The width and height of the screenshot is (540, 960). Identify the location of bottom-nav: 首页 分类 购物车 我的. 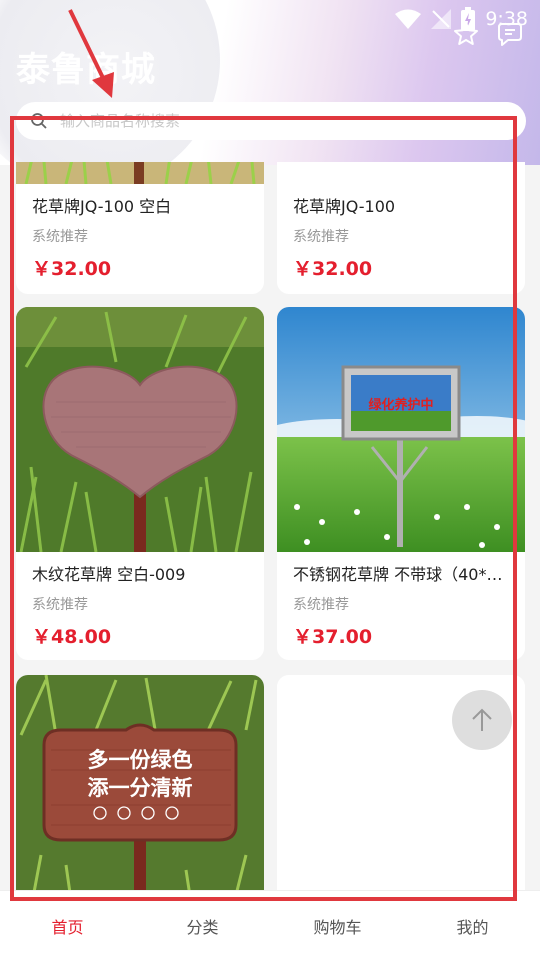
(270, 925).